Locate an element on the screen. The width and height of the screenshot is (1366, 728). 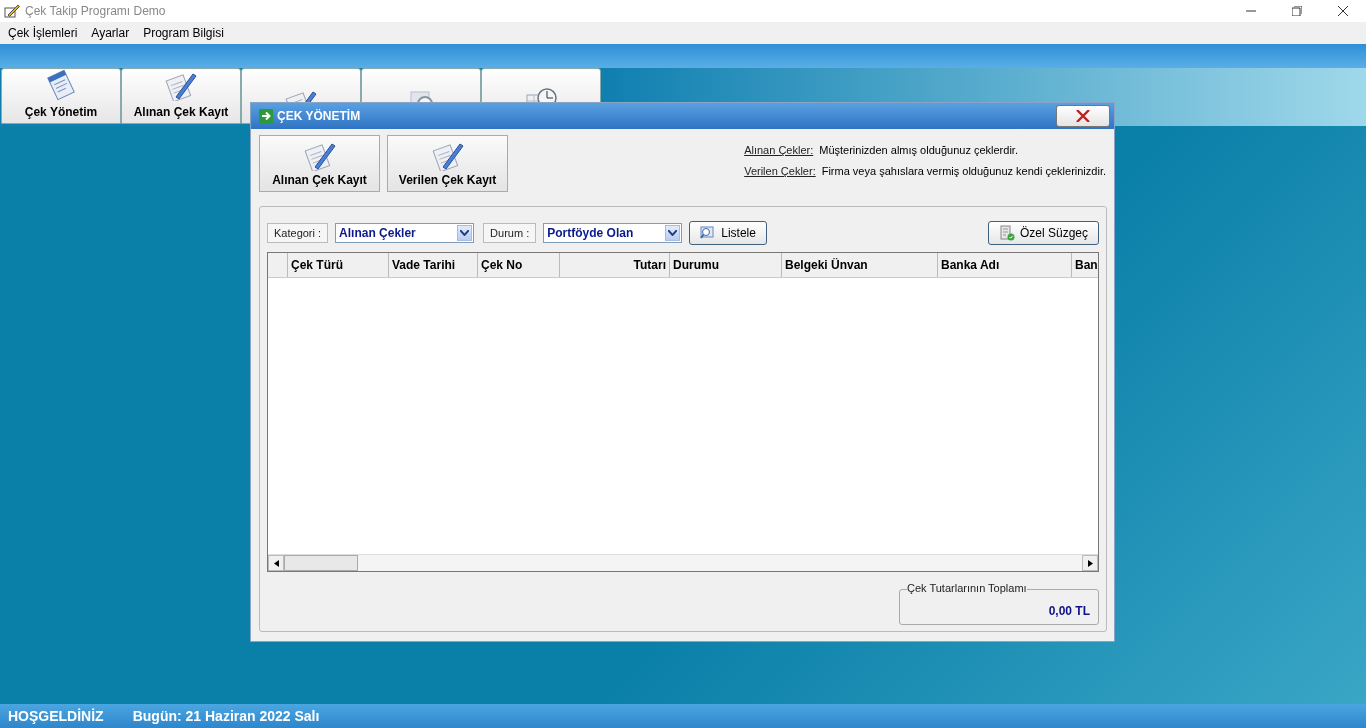
filter-label: Kategori : is located at coordinates (298, 233).